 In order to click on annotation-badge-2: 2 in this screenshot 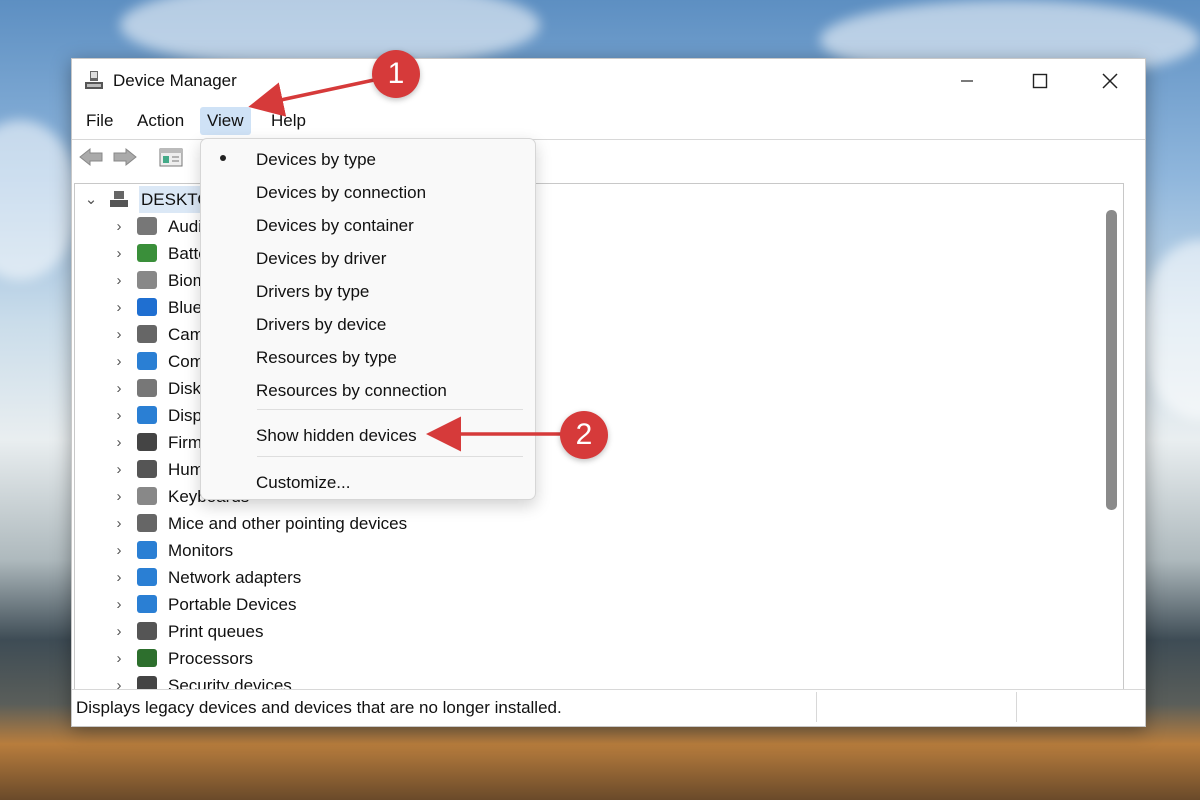, I will do `click(584, 435)`.